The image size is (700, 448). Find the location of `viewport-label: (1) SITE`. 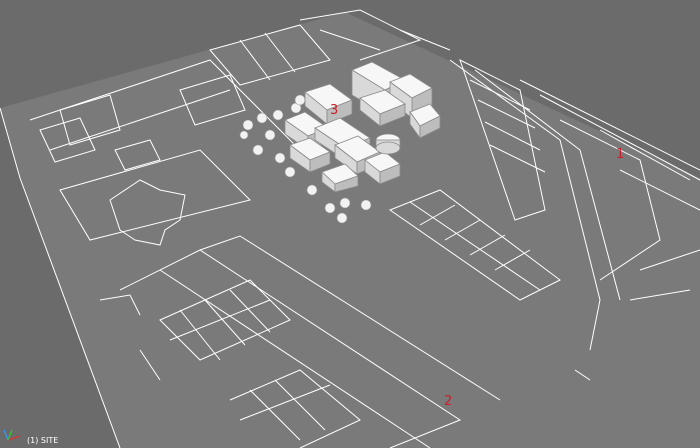

viewport-label: (1) SITE is located at coordinates (42, 441).